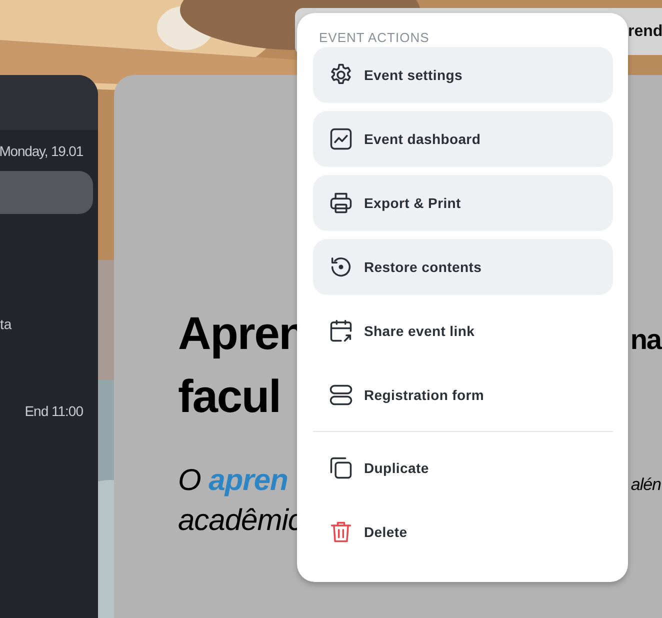 This screenshot has height=618, width=662. I want to click on menu-item: Event dashboard, so click(463, 139).